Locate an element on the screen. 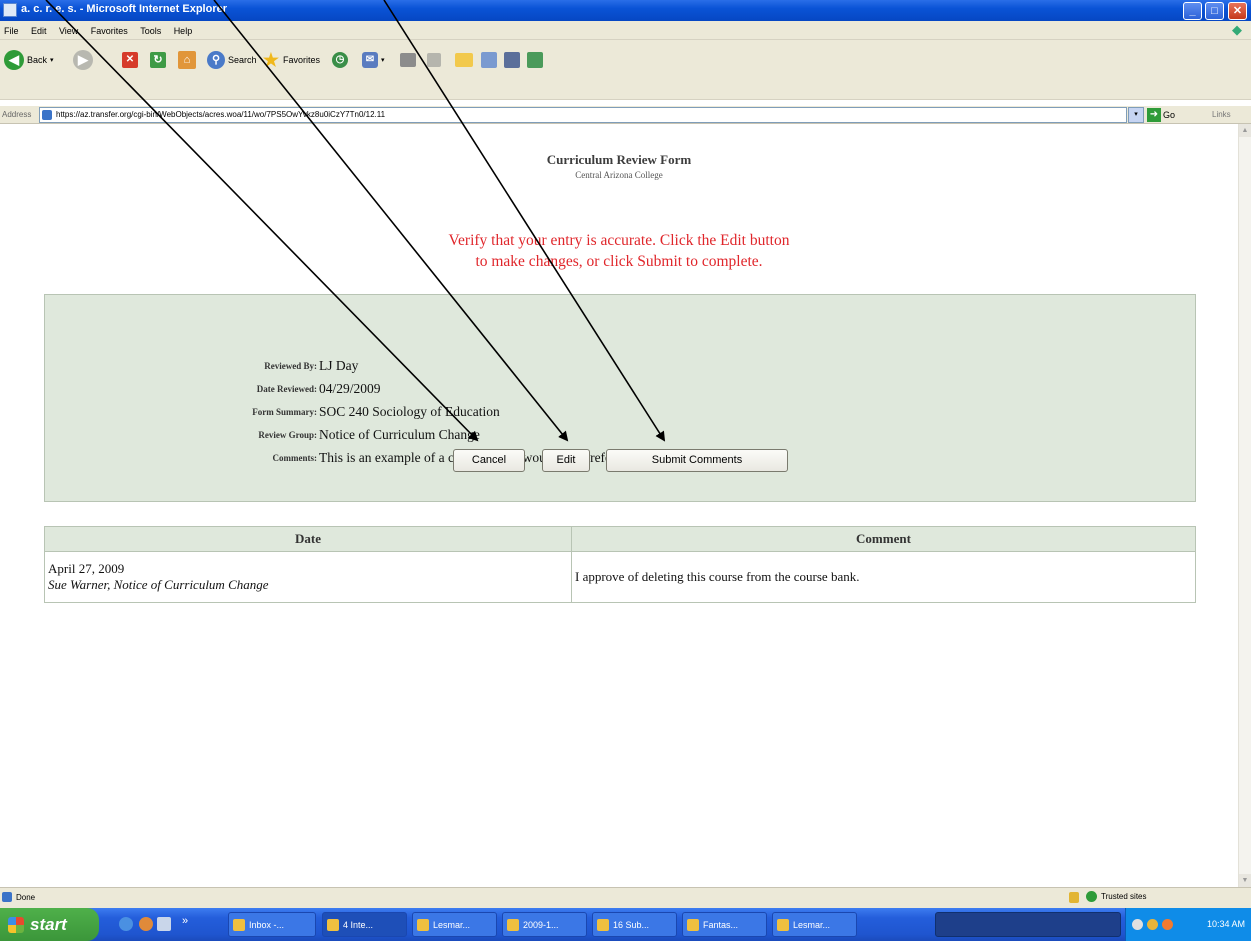 This screenshot has height=941, width=1251. menu-favorites: Favorites is located at coordinates (109, 29).